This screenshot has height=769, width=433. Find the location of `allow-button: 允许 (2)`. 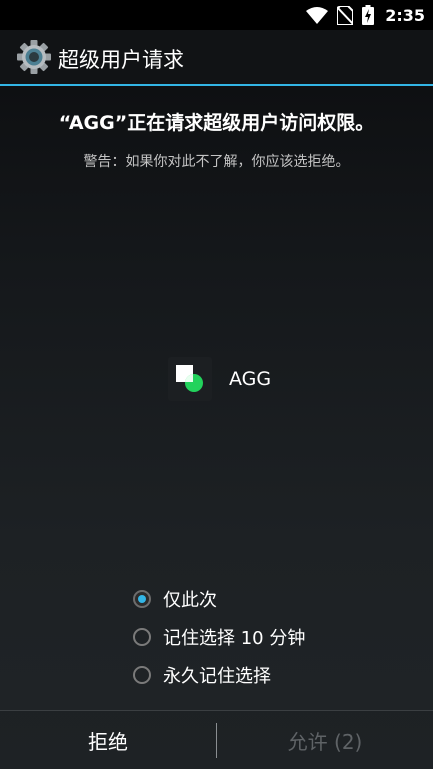

allow-button: 允许 (2) is located at coordinates (325, 740).